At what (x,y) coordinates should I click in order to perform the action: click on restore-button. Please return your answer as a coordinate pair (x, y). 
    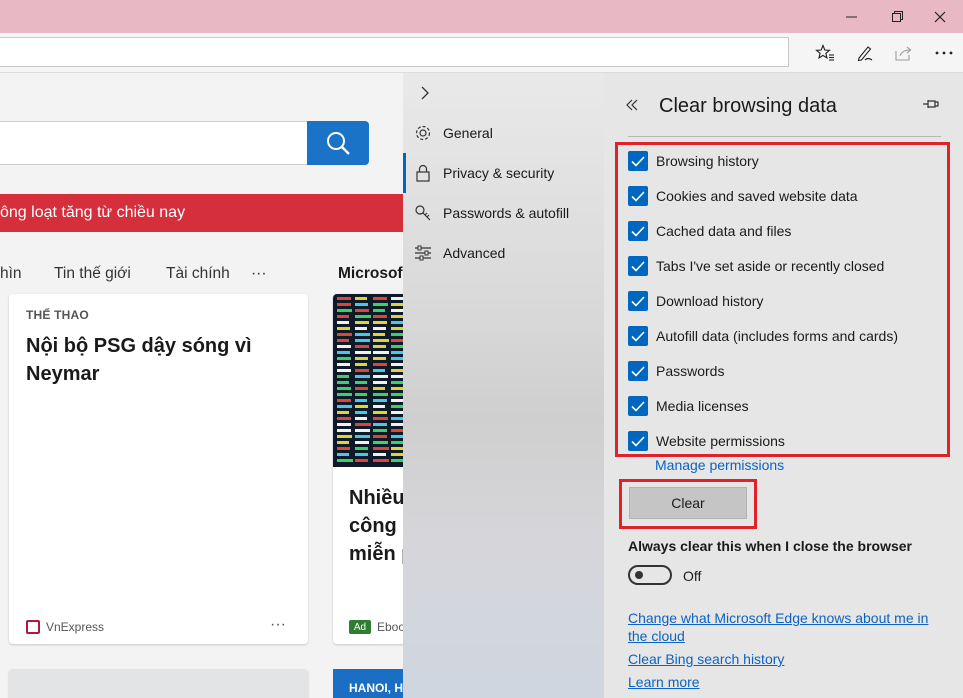
    Looking at the image, I should click on (897, 16).